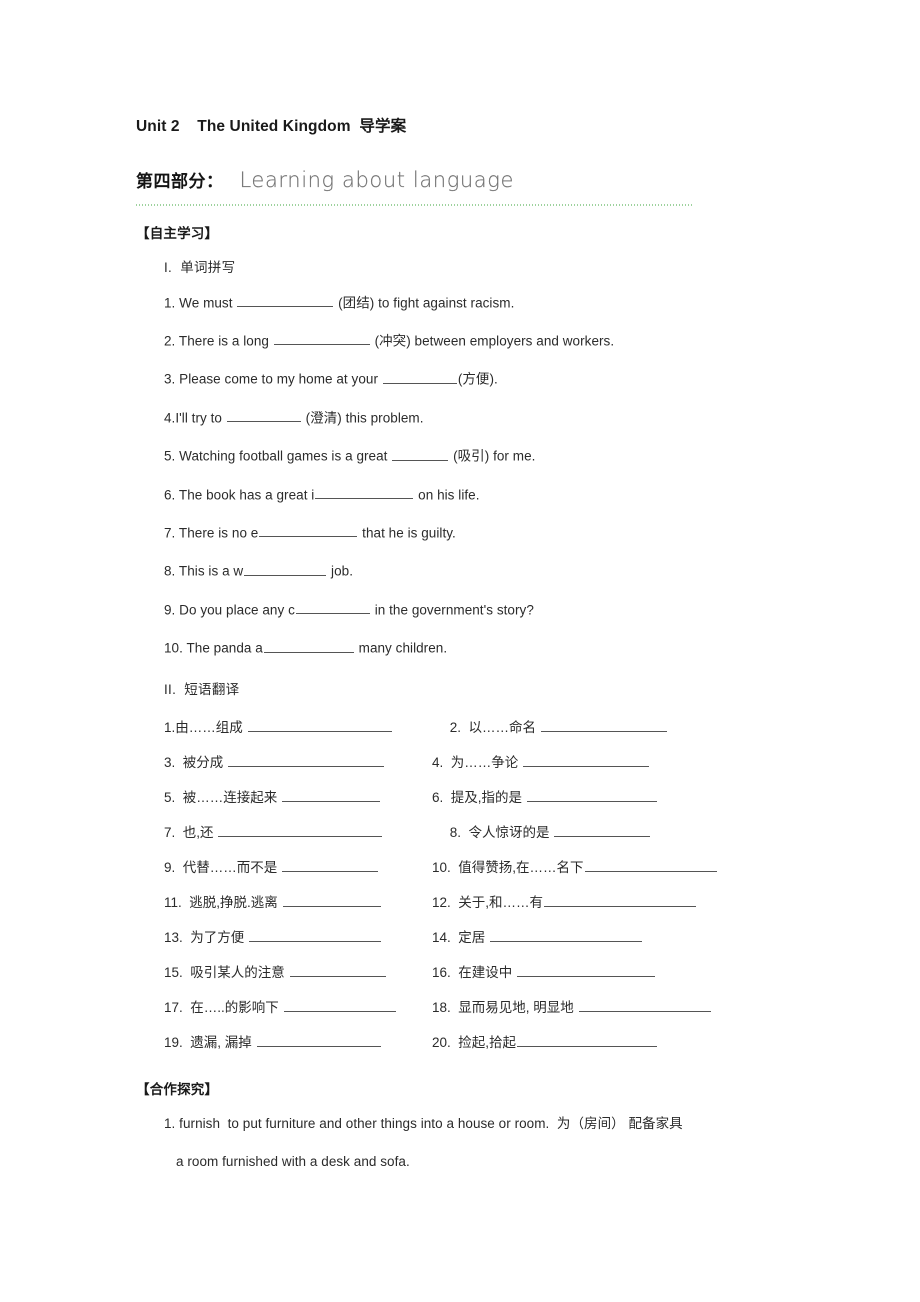 This screenshot has width=920, height=1302. What do you see at coordinates (488, 902) in the screenshot?
I see `phrase-label: 12. 关于,和……有` at bounding box center [488, 902].